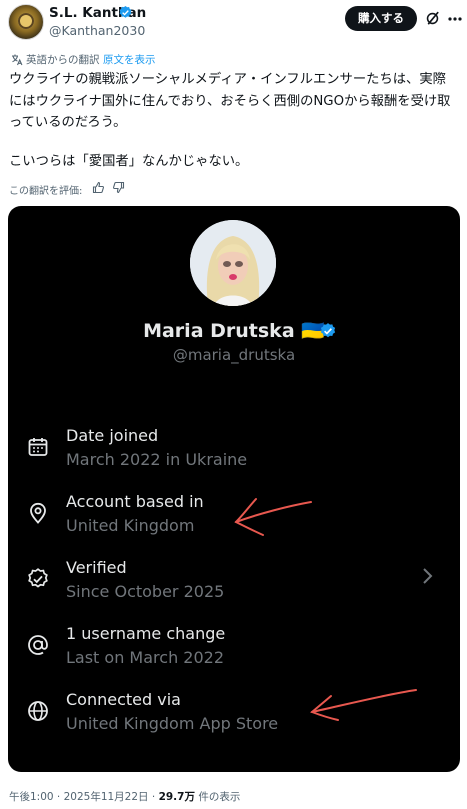 The image size is (467, 809). What do you see at coordinates (129, 59) in the screenshot?
I see `show-original-link: 原文を表示` at bounding box center [129, 59].